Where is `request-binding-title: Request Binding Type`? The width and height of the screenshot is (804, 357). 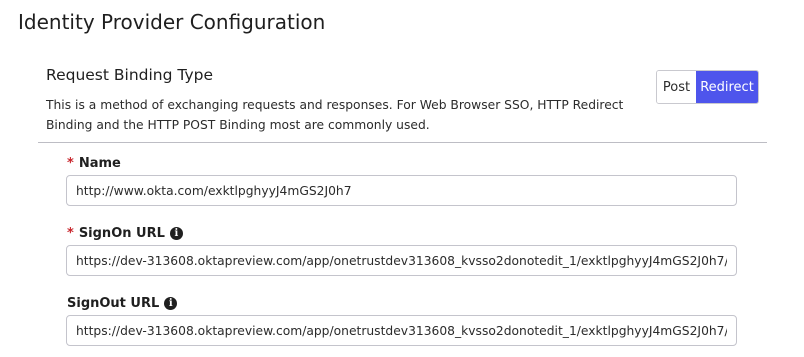 request-binding-title: Request Binding Type is located at coordinates (129, 75).